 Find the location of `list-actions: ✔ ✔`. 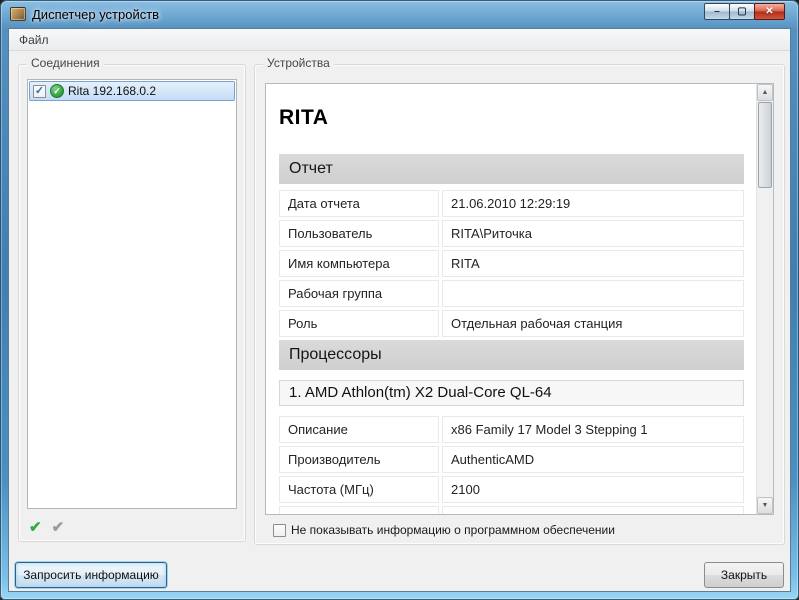

list-actions: ✔ ✔ is located at coordinates (46, 527).